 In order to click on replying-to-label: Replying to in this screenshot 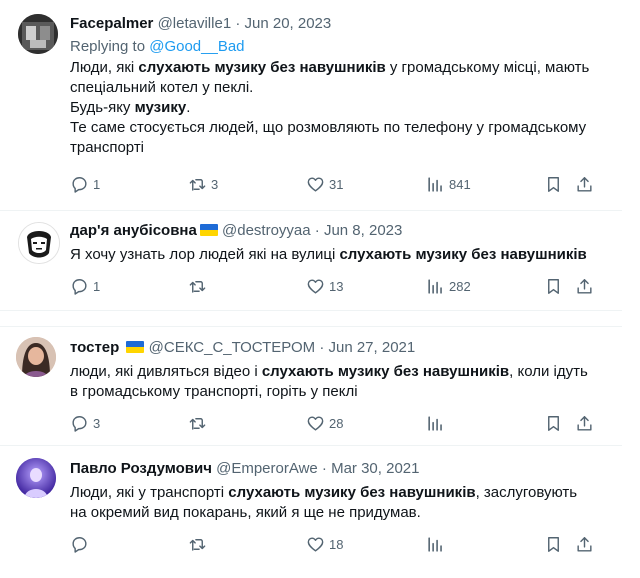, I will do `click(110, 46)`.